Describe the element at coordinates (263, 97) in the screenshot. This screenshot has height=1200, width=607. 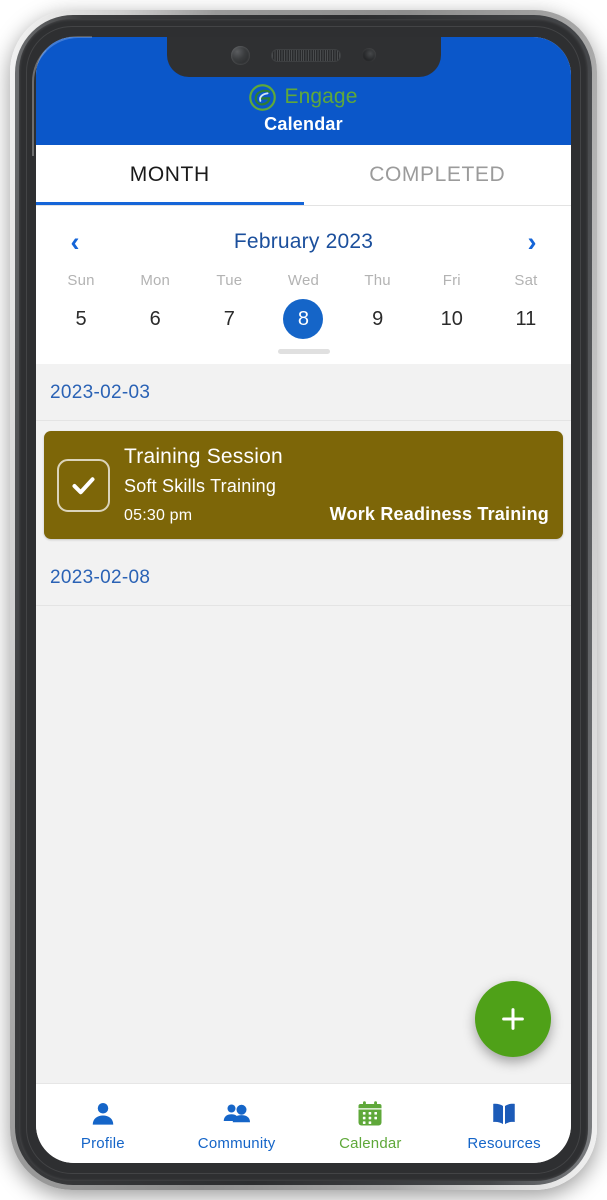
I see `engage-swirl-logo-icon` at that location.